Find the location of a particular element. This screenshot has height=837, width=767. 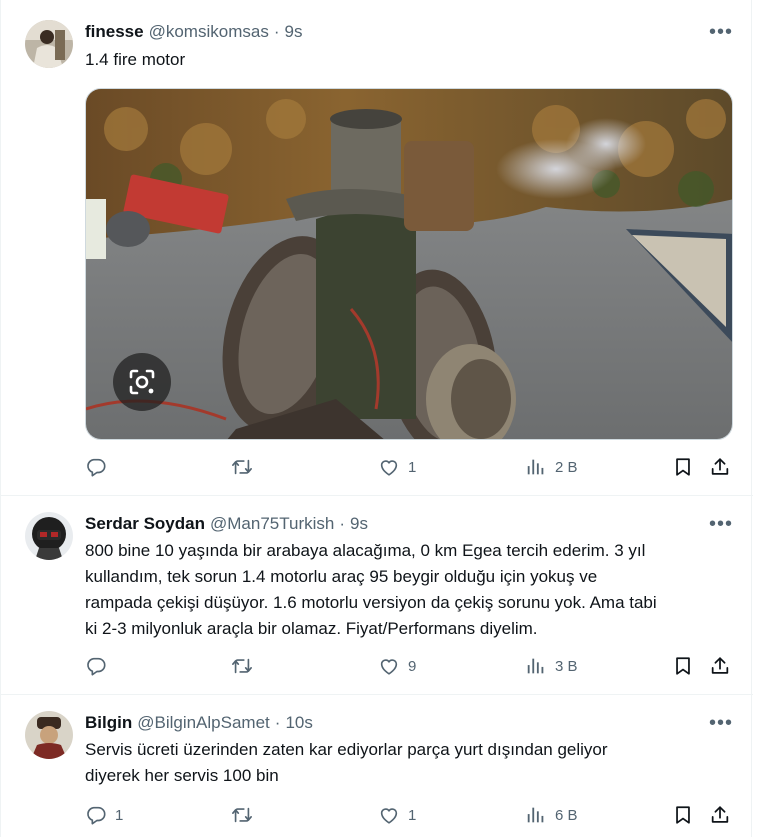

display-name: finesse is located at coordinates (114, 32).